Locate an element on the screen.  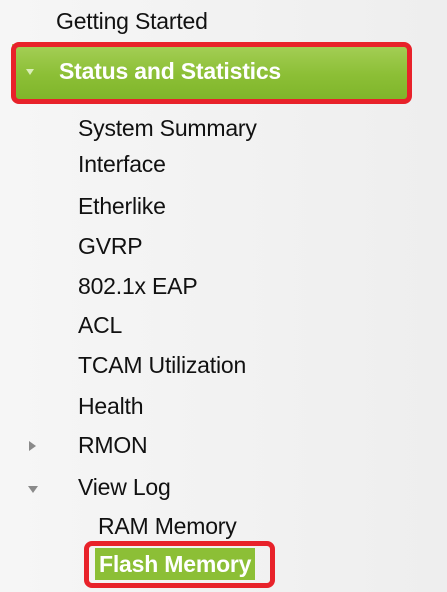
nav-item-interface: Interface is located at coordinates (122, 164).